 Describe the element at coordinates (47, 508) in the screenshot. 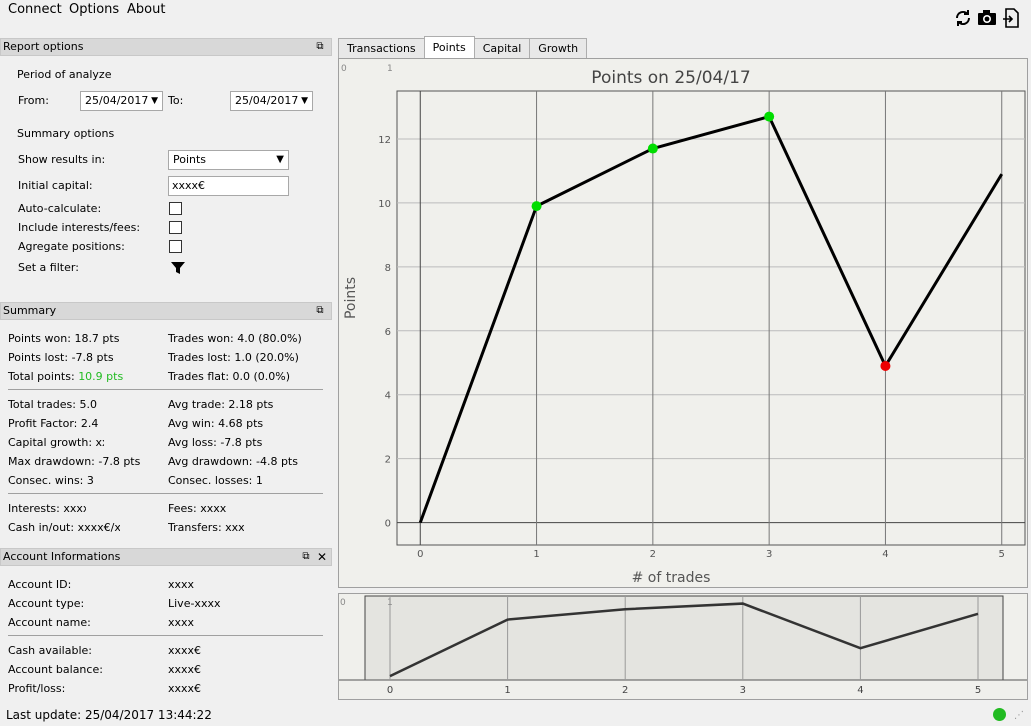

I see `interests: Interests: xxxx` at that location.